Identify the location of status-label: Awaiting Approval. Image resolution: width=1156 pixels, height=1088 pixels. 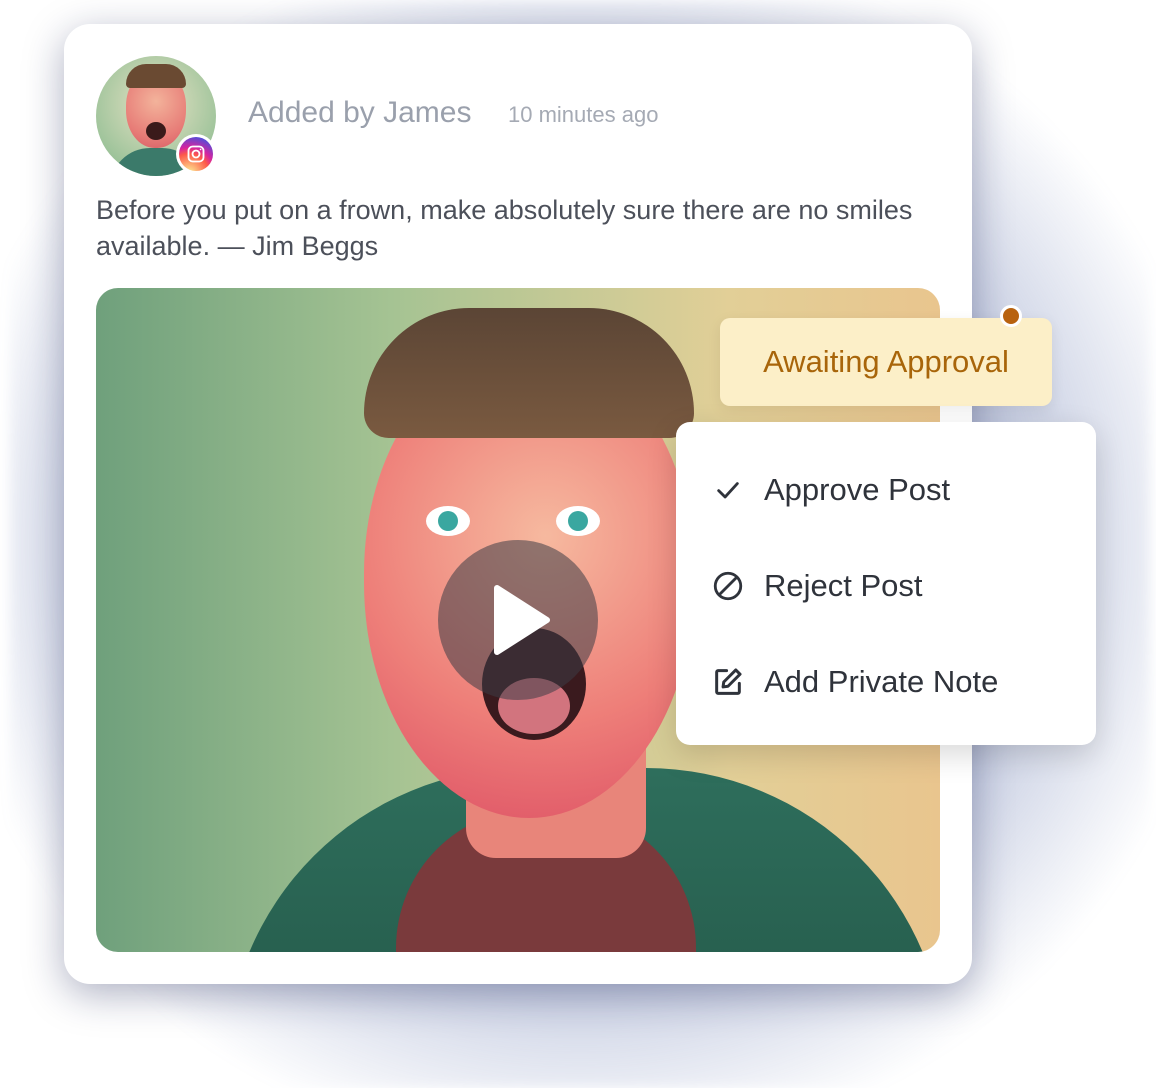
(886, 361).